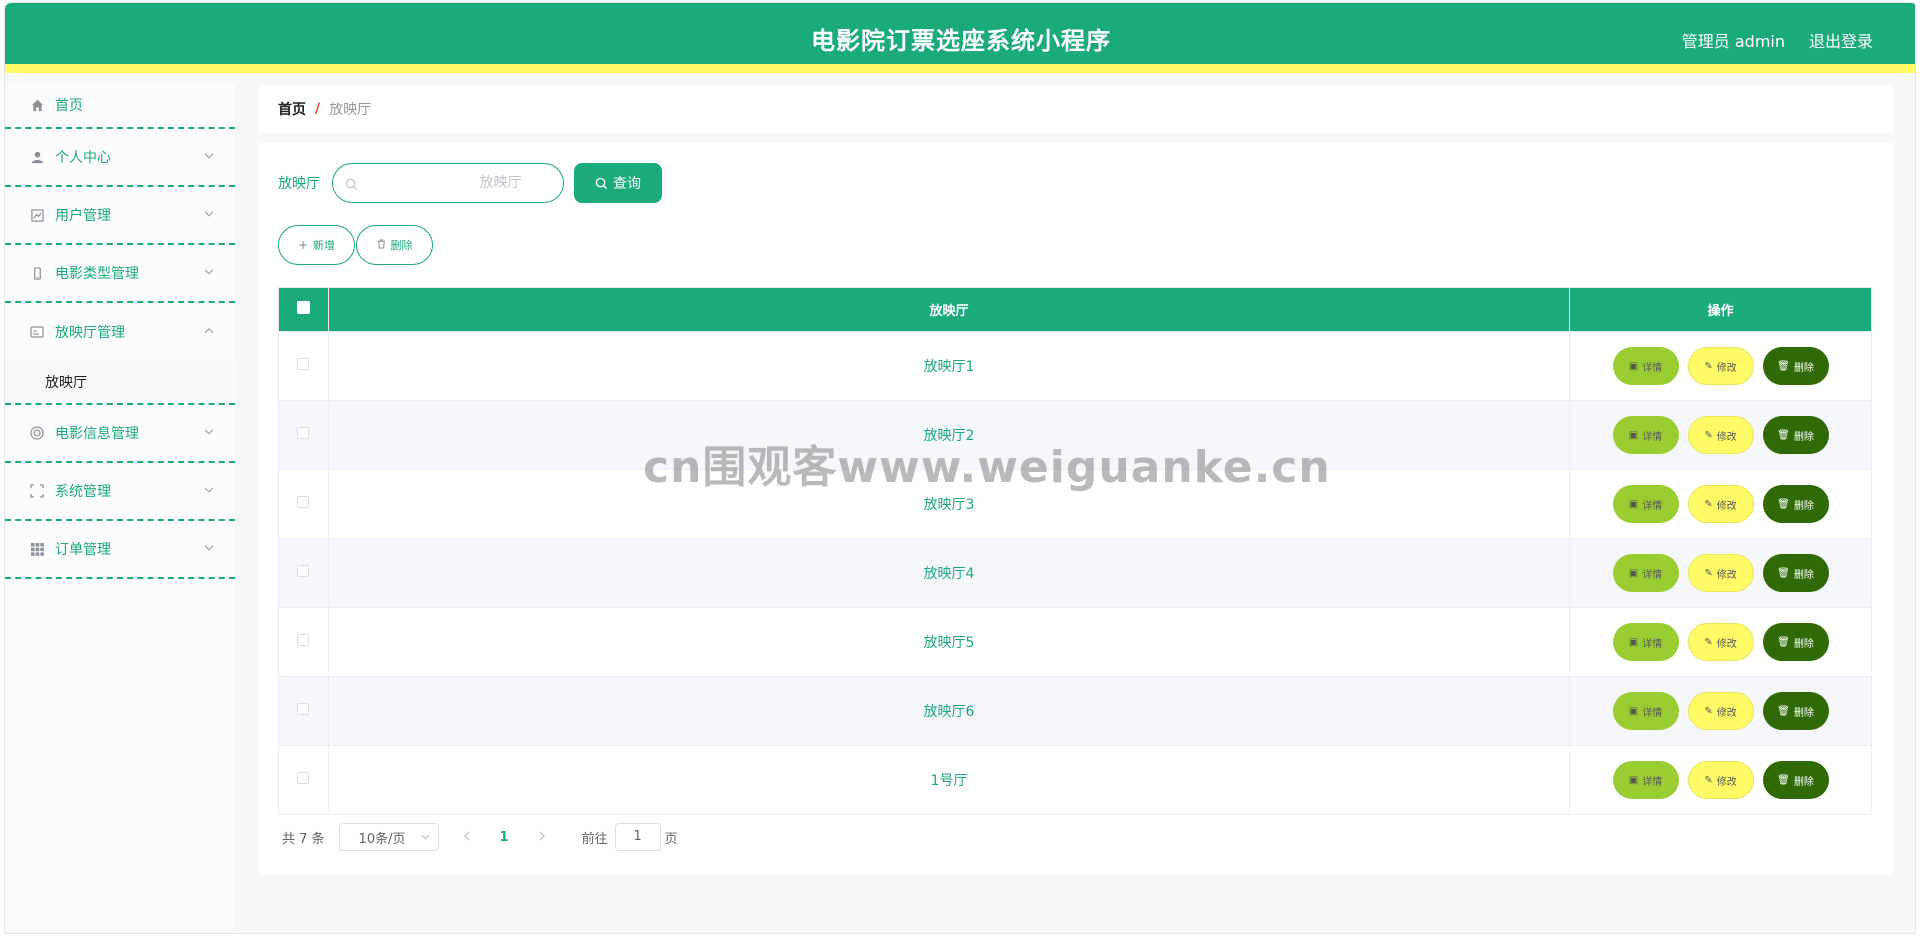 This screenshot has width=1920, height=938. Describe the element at coordinates (949, 309) in the screenshot. I see `column-header-hall: 放映厅` at that location.